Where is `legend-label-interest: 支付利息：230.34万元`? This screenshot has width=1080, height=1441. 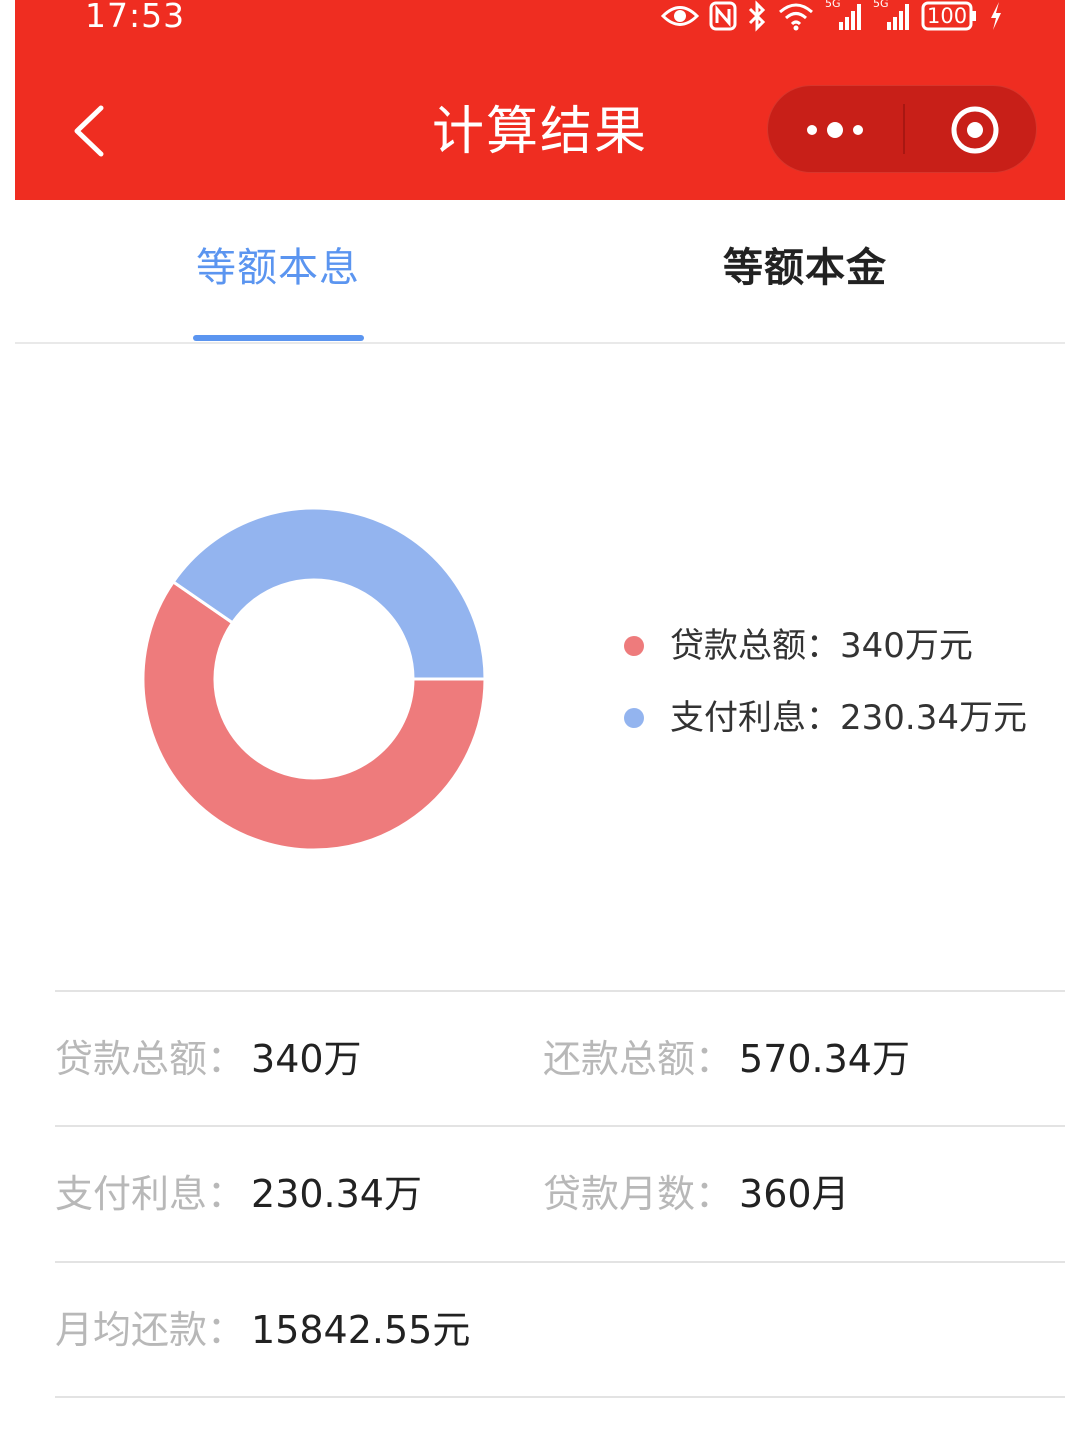
legend-label-interest: 支付利息：230.34万元 is located at coordinates (848, 718).